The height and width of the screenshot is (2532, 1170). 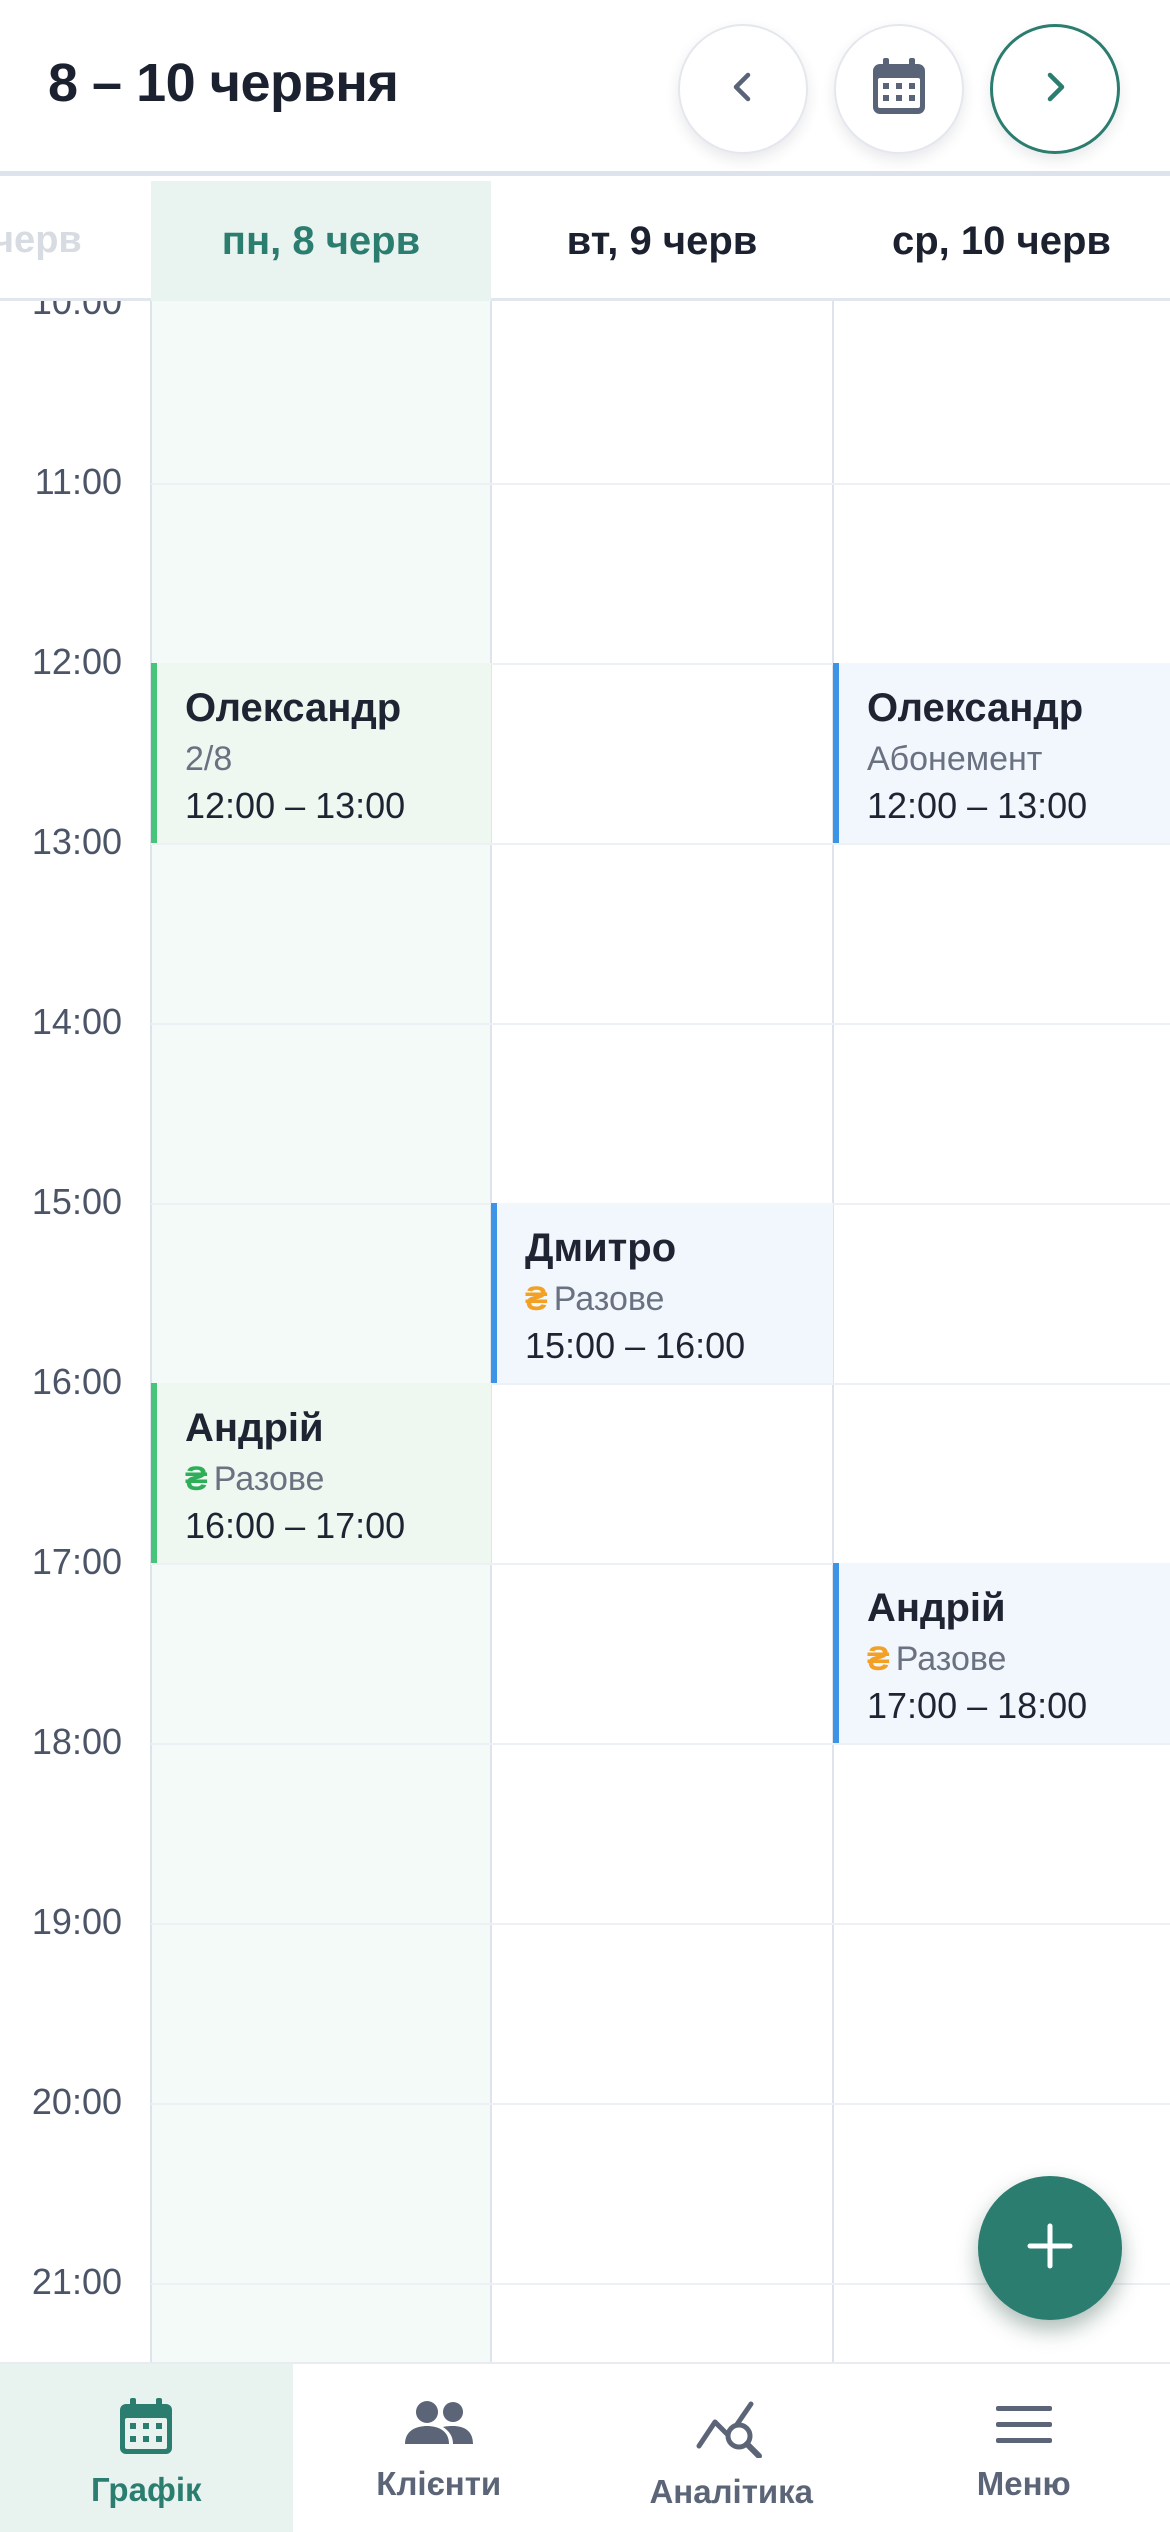 What do you see at coordinates (76, 311) in the screenshot?
I see `time-label: 10:00` at bounding box center [76, 311].